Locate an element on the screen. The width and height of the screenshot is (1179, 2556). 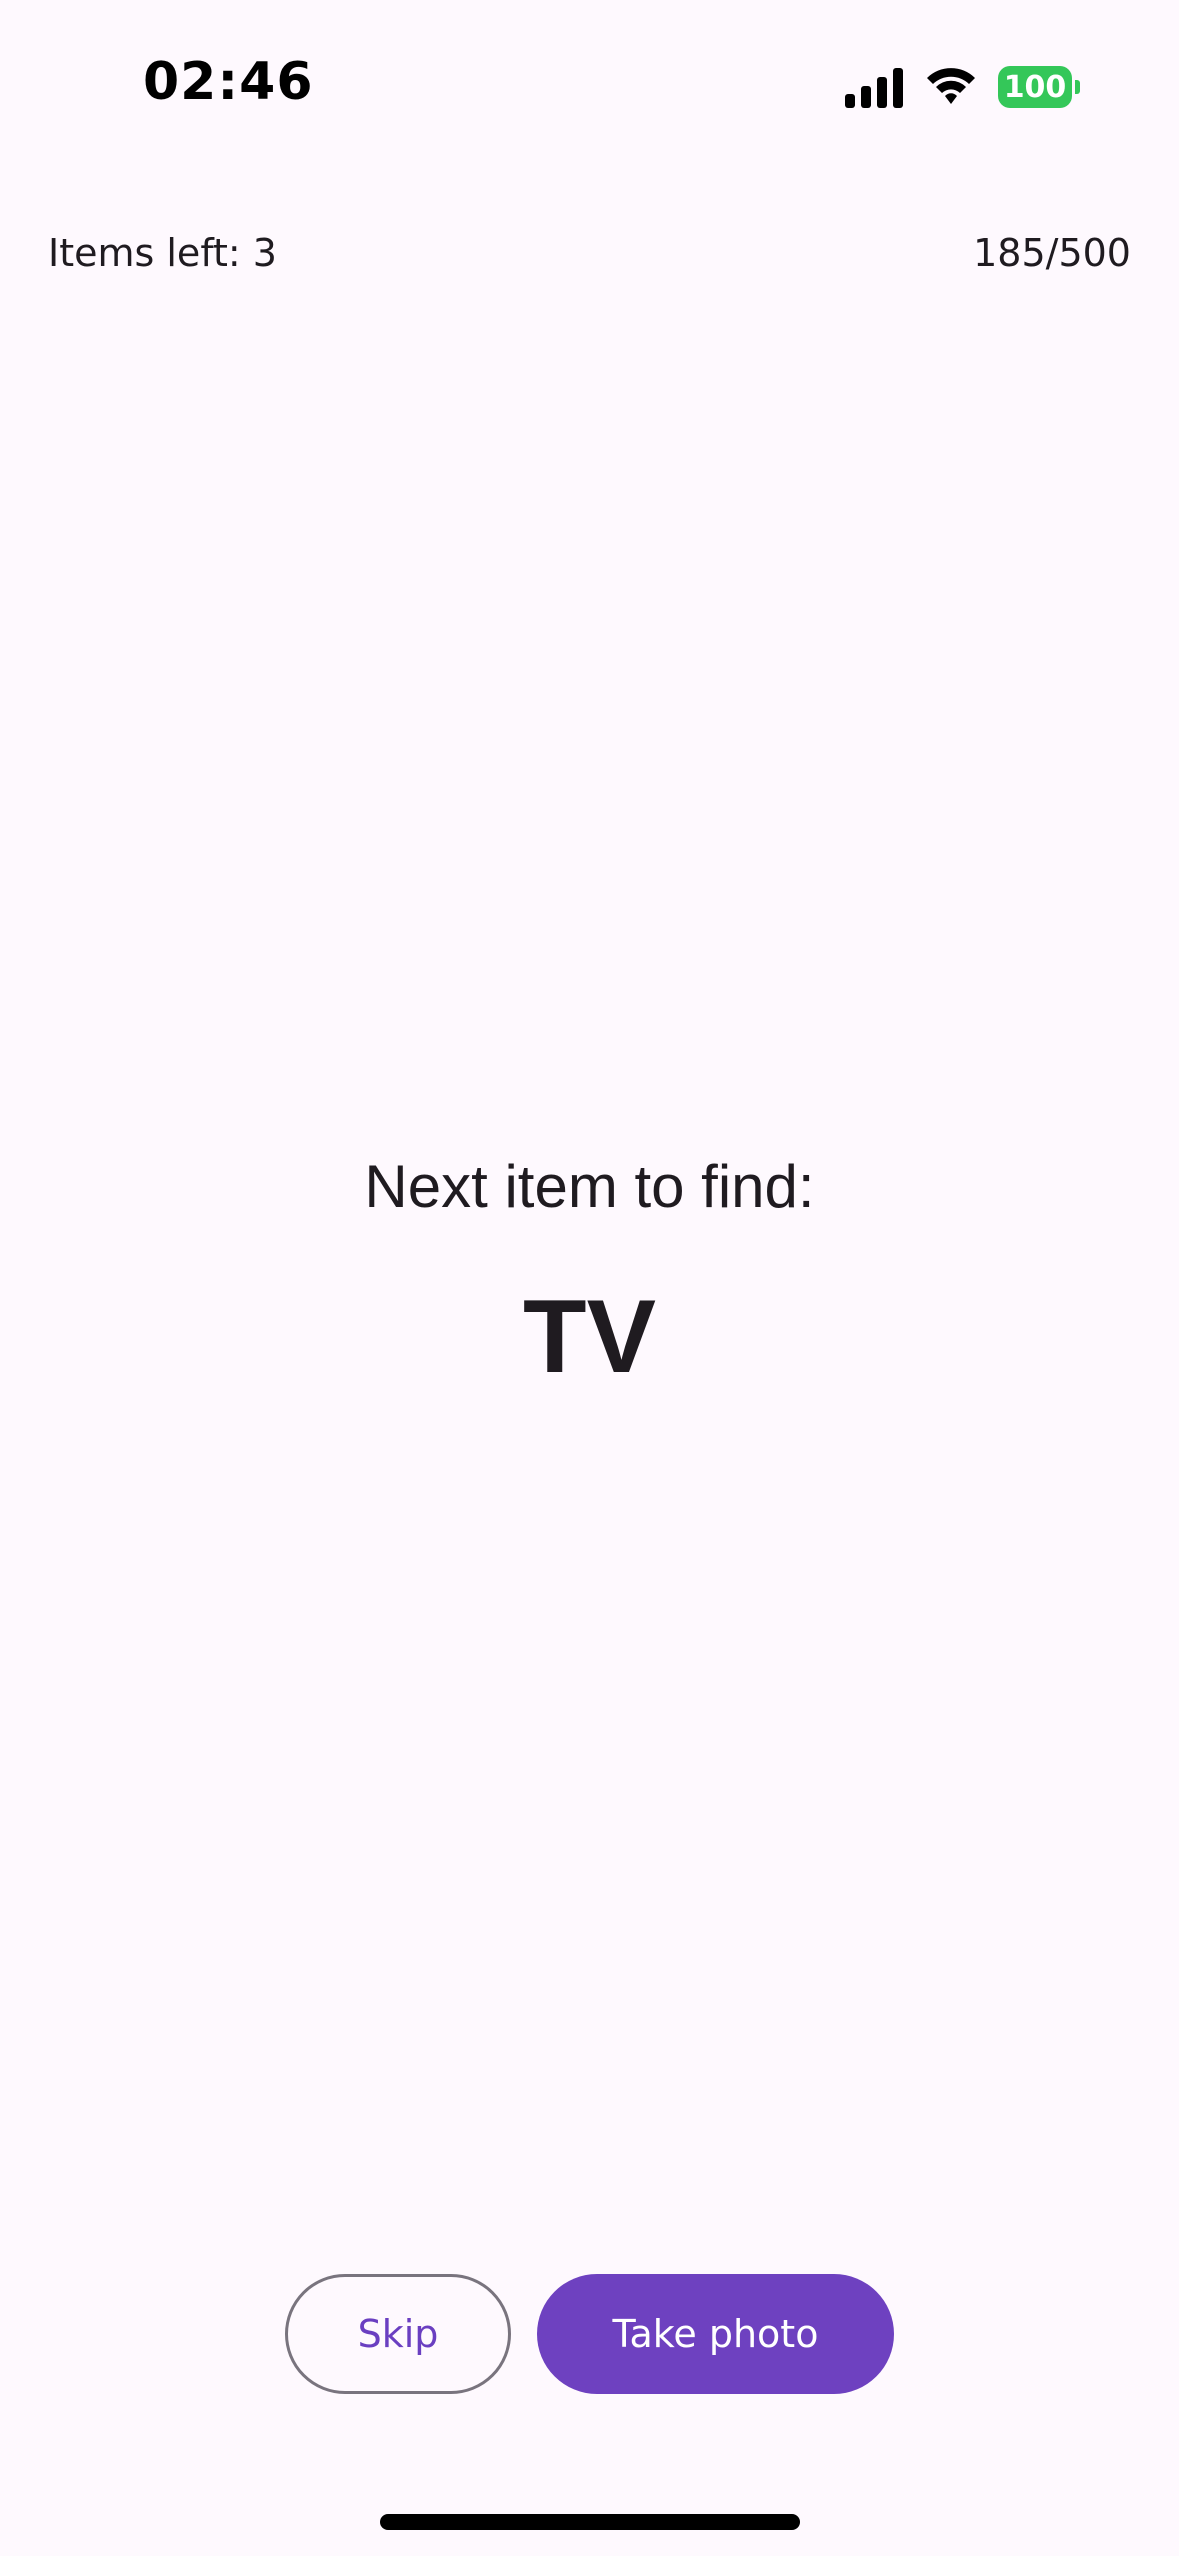
wifi-icon is located at coordinates (951, 86).